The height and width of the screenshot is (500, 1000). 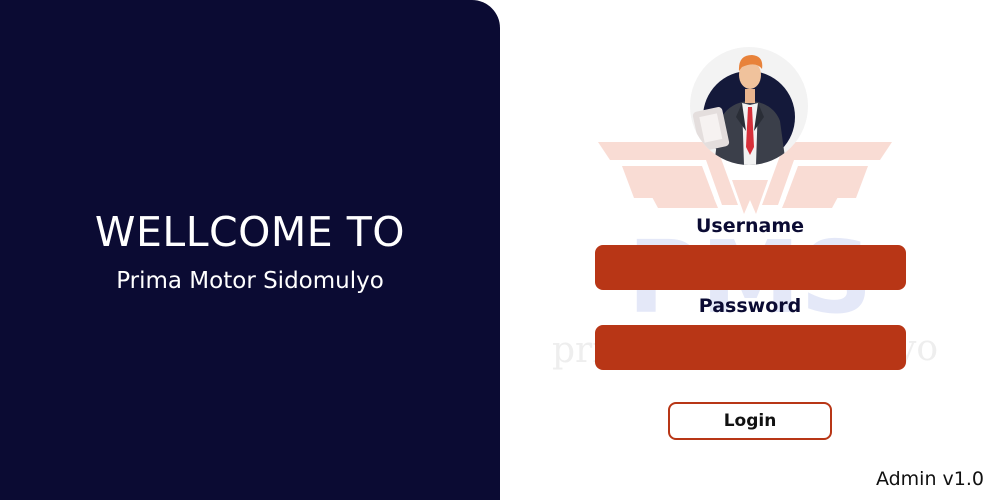 What do you see at coordinates (750, 421) in the screenshot?
I see `login-button: Login` at bounding box center [750, 421].